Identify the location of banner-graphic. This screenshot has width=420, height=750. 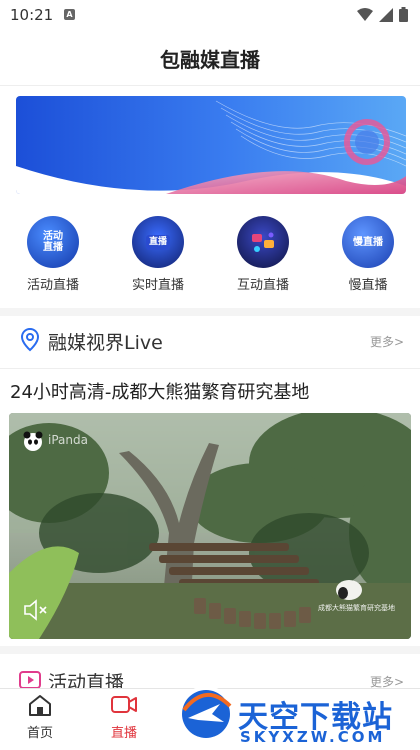
(211, 145).